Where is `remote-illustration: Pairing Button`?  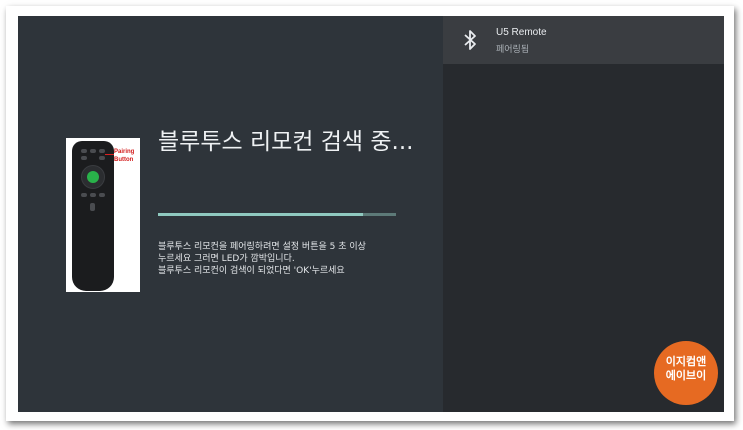
remote-illustration: Pairing Button is located at coordinates (103, 215).